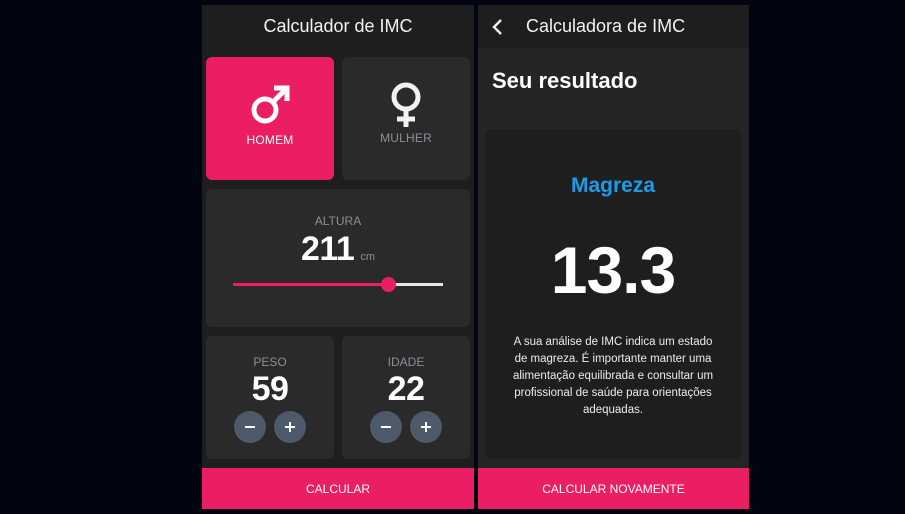  I want to click on app-title: Calculador de IMC, so click(338, 26).